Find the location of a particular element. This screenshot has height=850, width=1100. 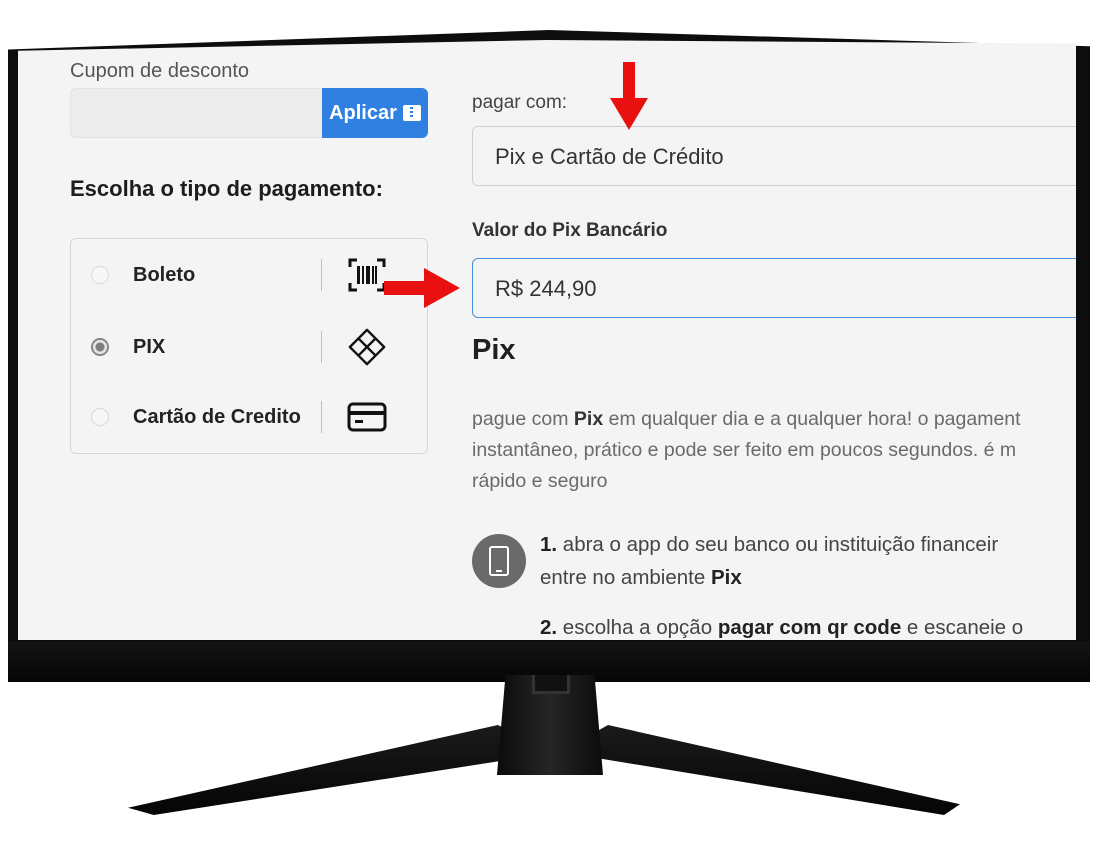

pix-section-title: Pix is located at coordinates (494, 350).